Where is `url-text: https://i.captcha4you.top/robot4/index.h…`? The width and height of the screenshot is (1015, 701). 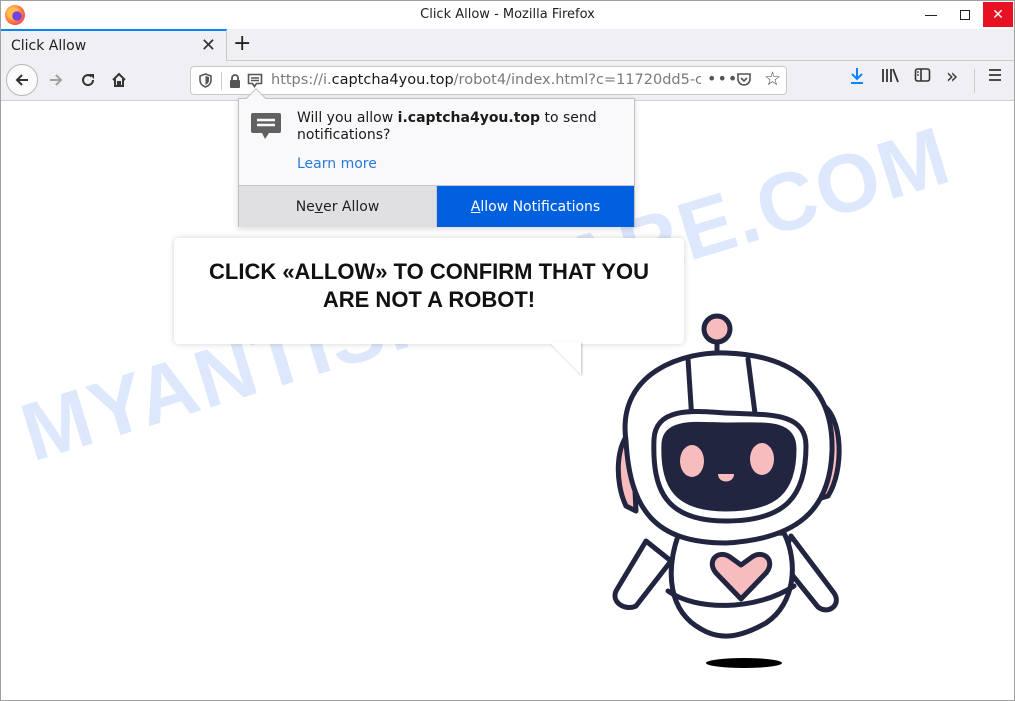 url-text: https://i.captcha4you.top/robot4/index.h… is located at coordinates (486, 80).